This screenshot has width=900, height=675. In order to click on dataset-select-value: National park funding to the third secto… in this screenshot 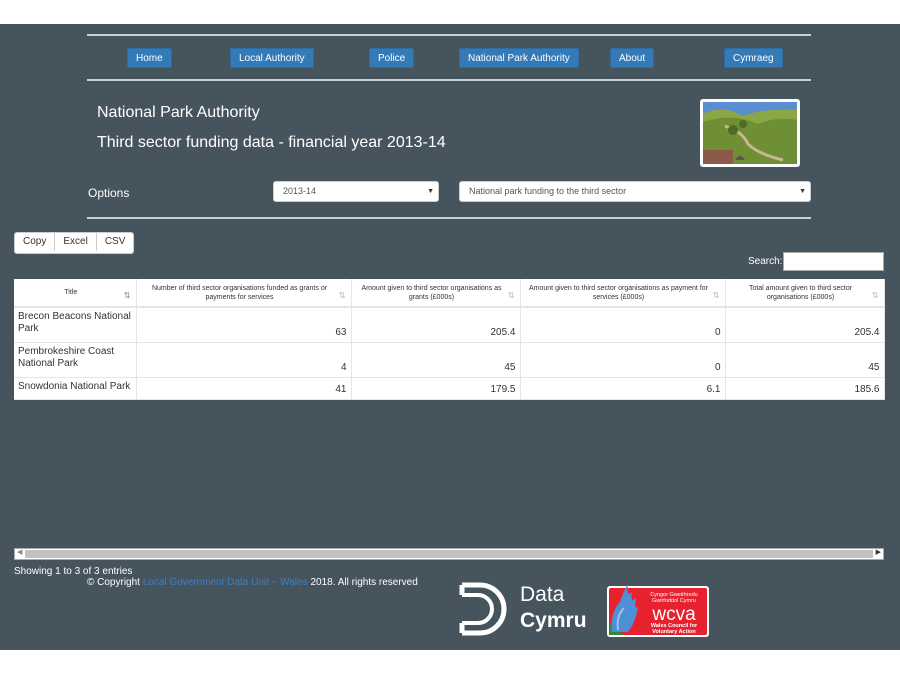, I will do `click(548, 191)`.